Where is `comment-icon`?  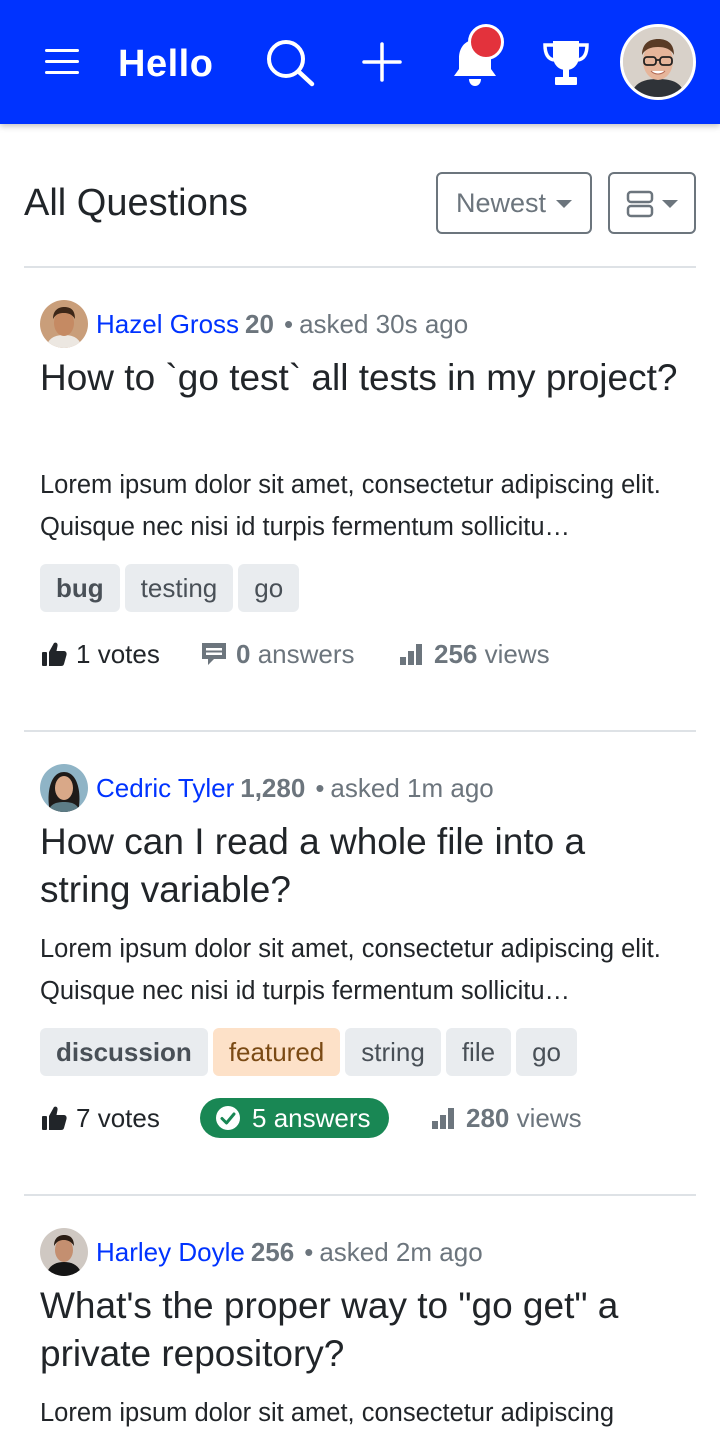
comment-icon is located at coordinates (214, 654).